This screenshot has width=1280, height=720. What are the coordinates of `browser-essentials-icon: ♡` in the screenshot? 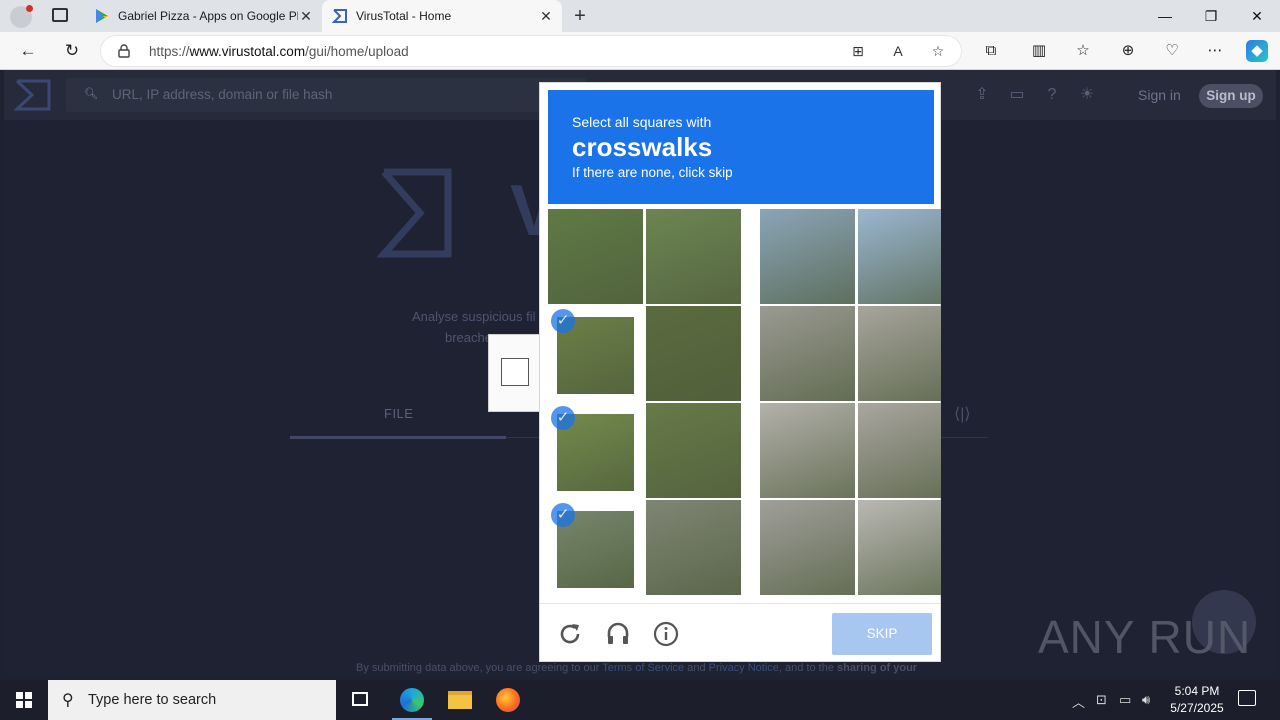 It's located at (1172, 51).